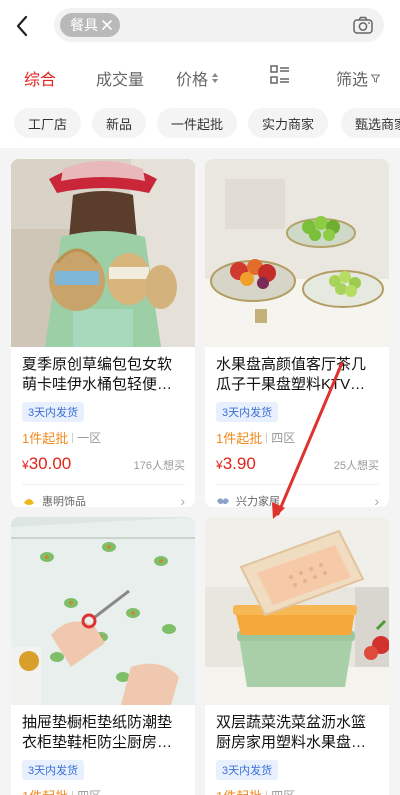  I want to click on filter-chip-strong-merchant: 实力商家, so click(288, 123).